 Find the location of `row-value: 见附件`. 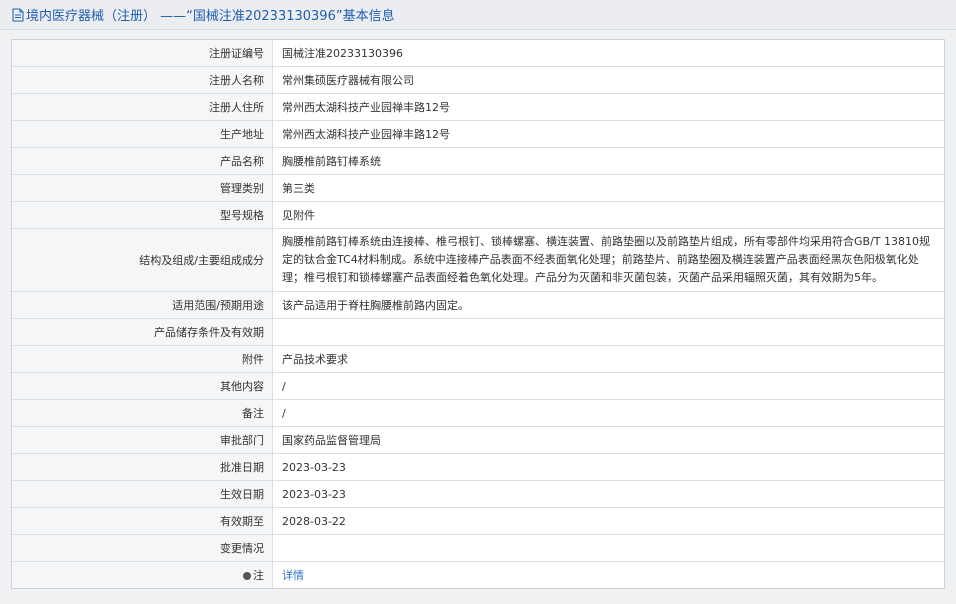

row-value: 见附件 is located at coordinates (608, 215).